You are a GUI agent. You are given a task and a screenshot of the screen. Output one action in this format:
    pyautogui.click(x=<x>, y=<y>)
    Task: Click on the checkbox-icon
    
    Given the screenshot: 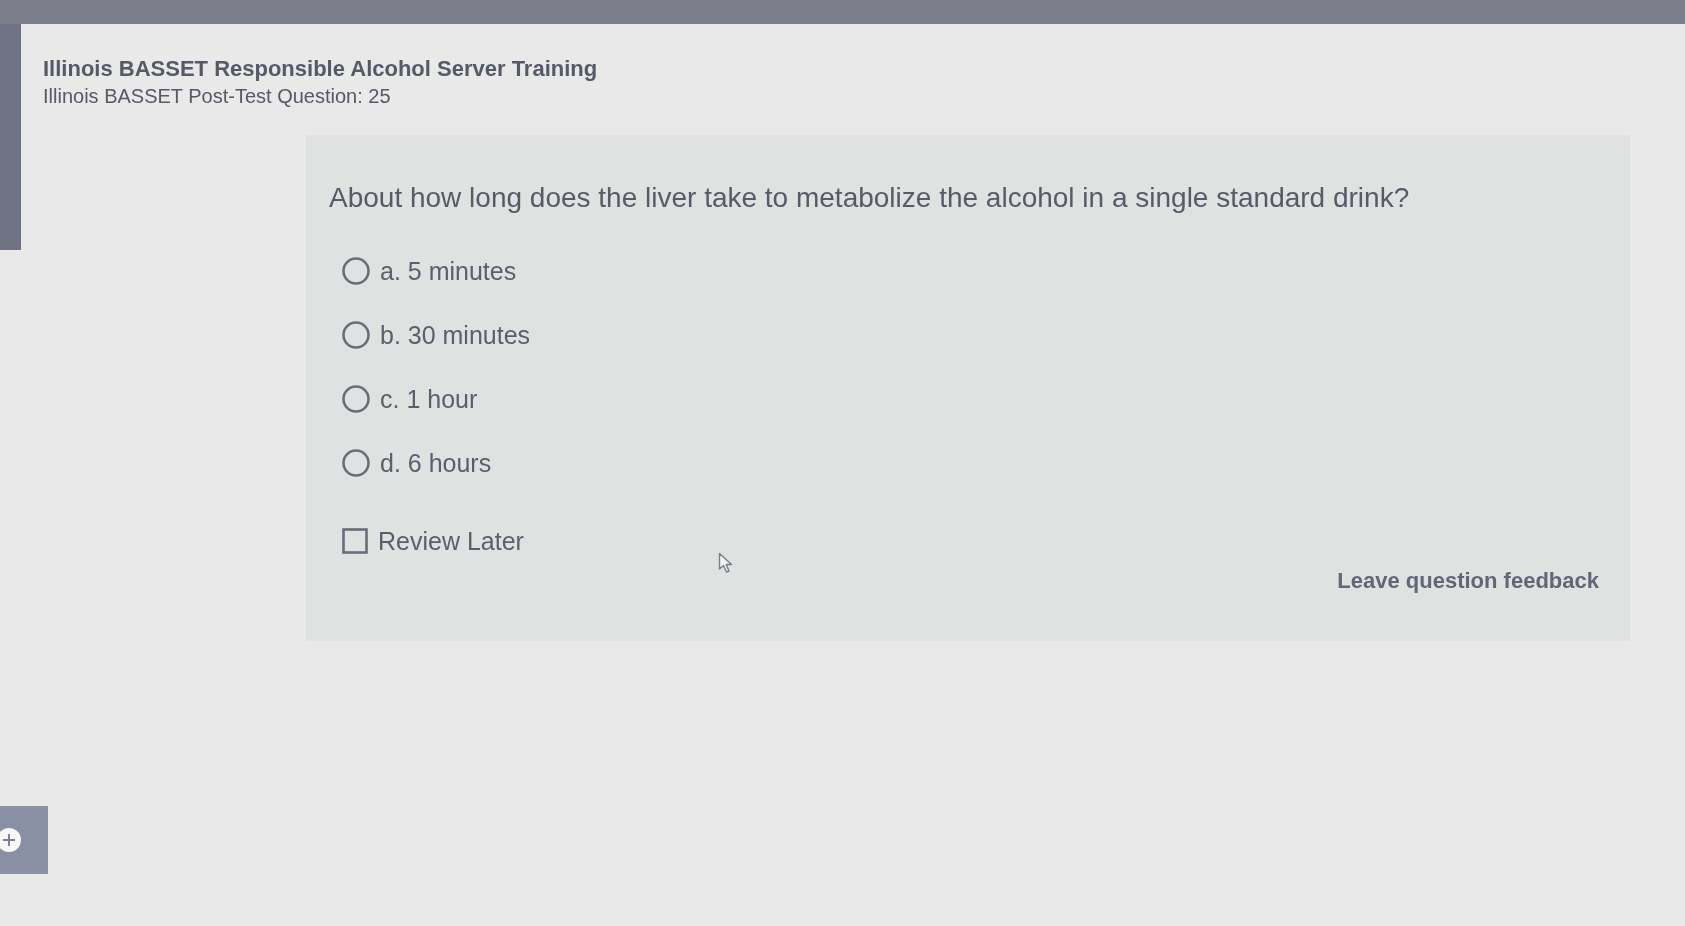 What is the action you would take?
    pyautogui.click(x=355, y=541)
    